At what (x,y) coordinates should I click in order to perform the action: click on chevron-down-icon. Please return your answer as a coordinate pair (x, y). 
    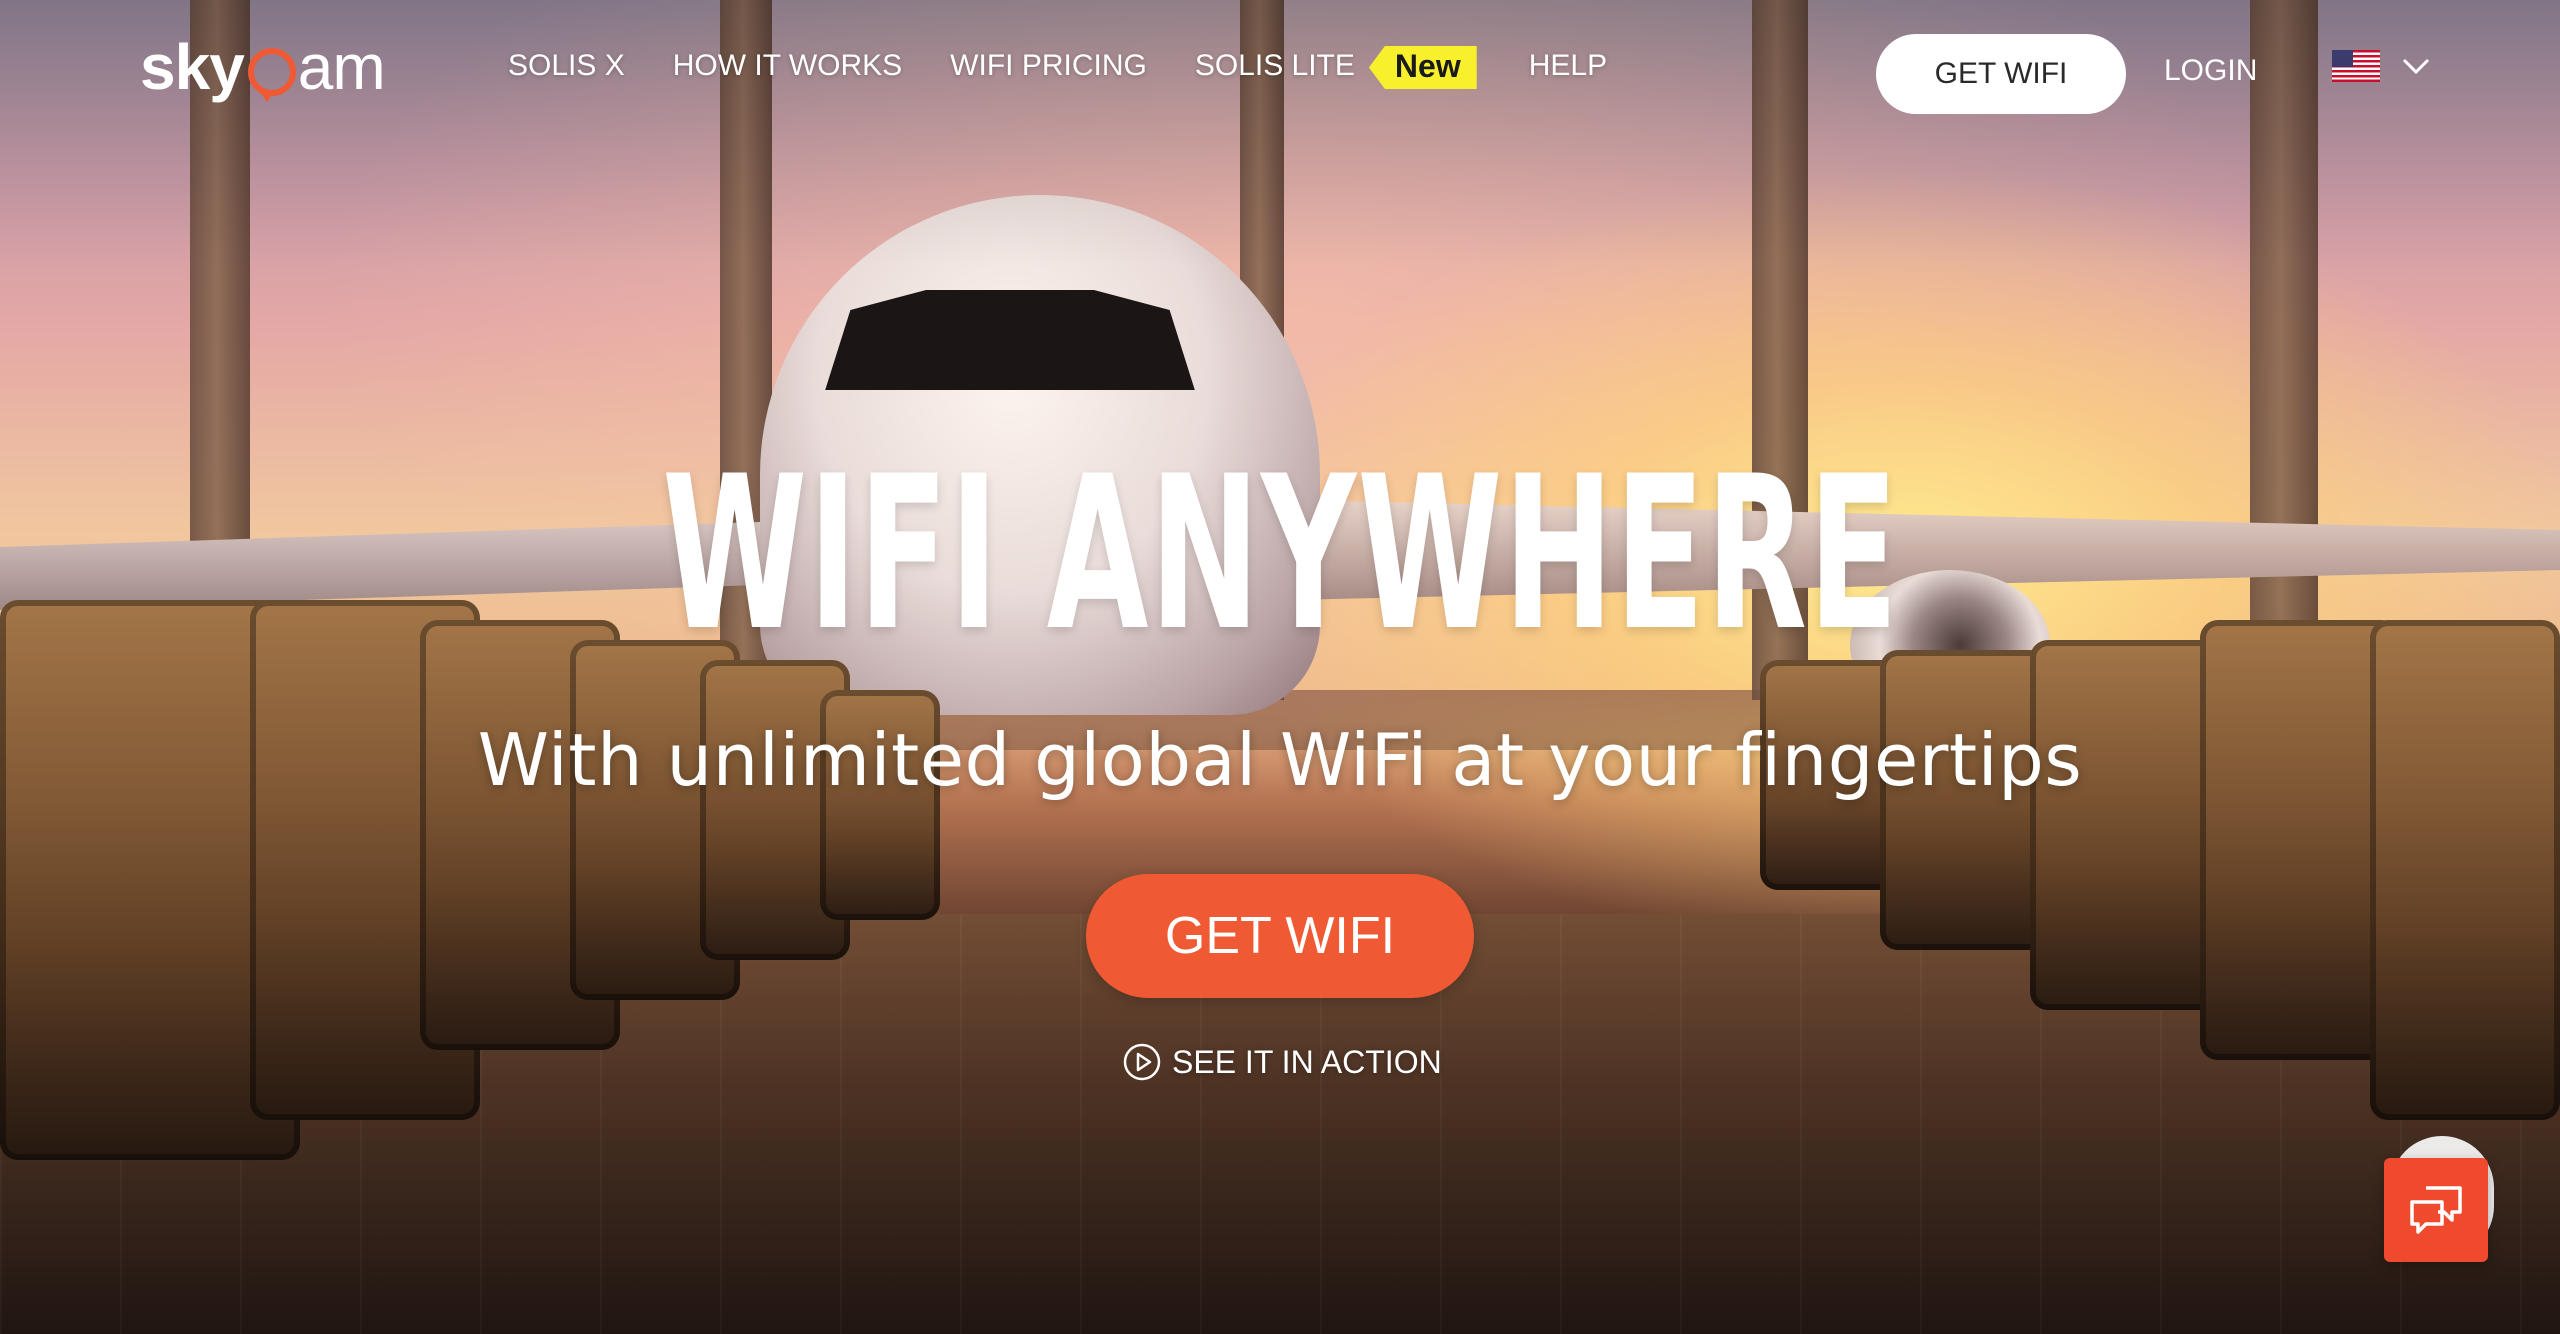
    Looking at the image, I should click on (2416, 66).